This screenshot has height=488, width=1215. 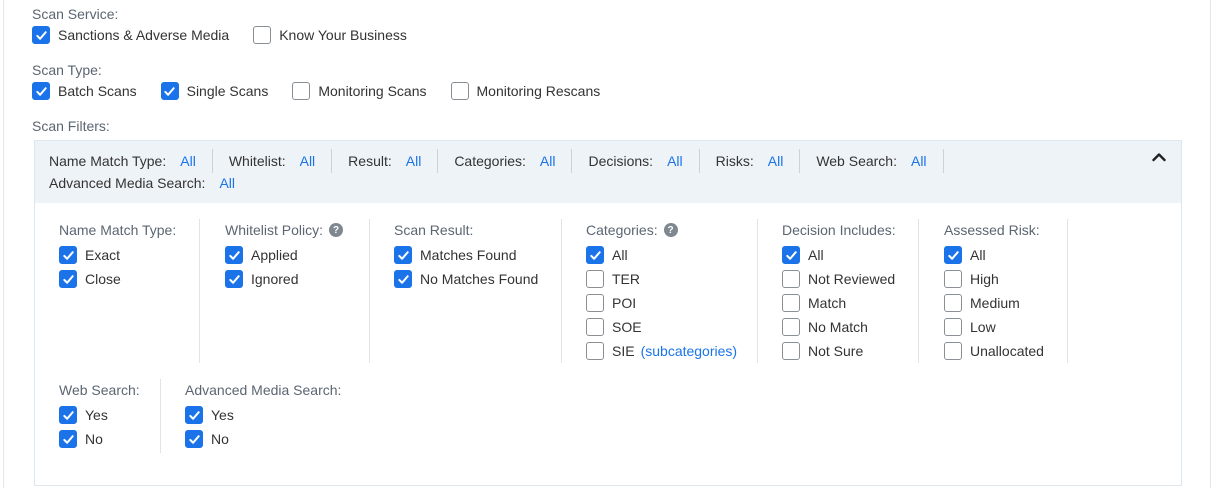 What do you see at coordinates (71, 126) in the screenshot?
I see `scan-filters-label: Scan Filters:` at bounding box center [71, 126].